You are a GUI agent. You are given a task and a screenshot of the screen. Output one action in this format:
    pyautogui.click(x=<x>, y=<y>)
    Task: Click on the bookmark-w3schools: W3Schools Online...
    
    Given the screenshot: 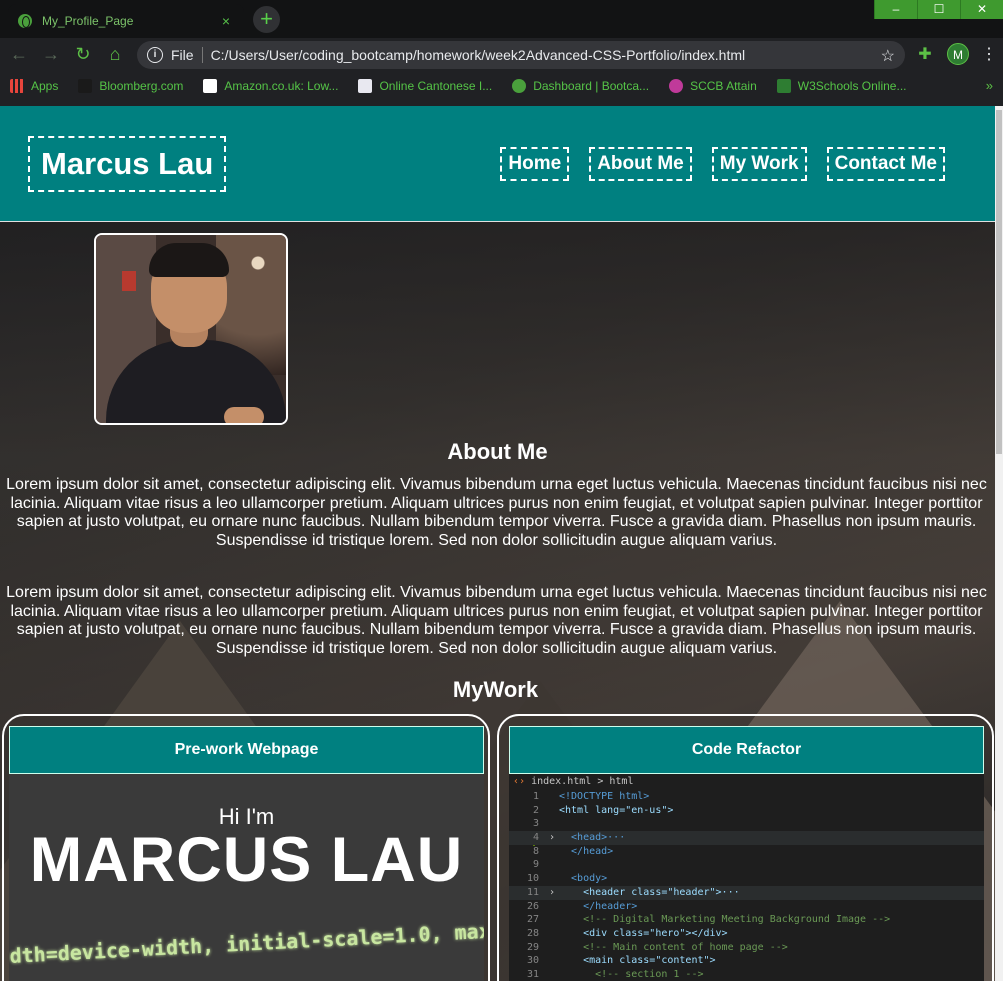 What is the action you would take?
    pyautogui.click(x=841, y=86)
    